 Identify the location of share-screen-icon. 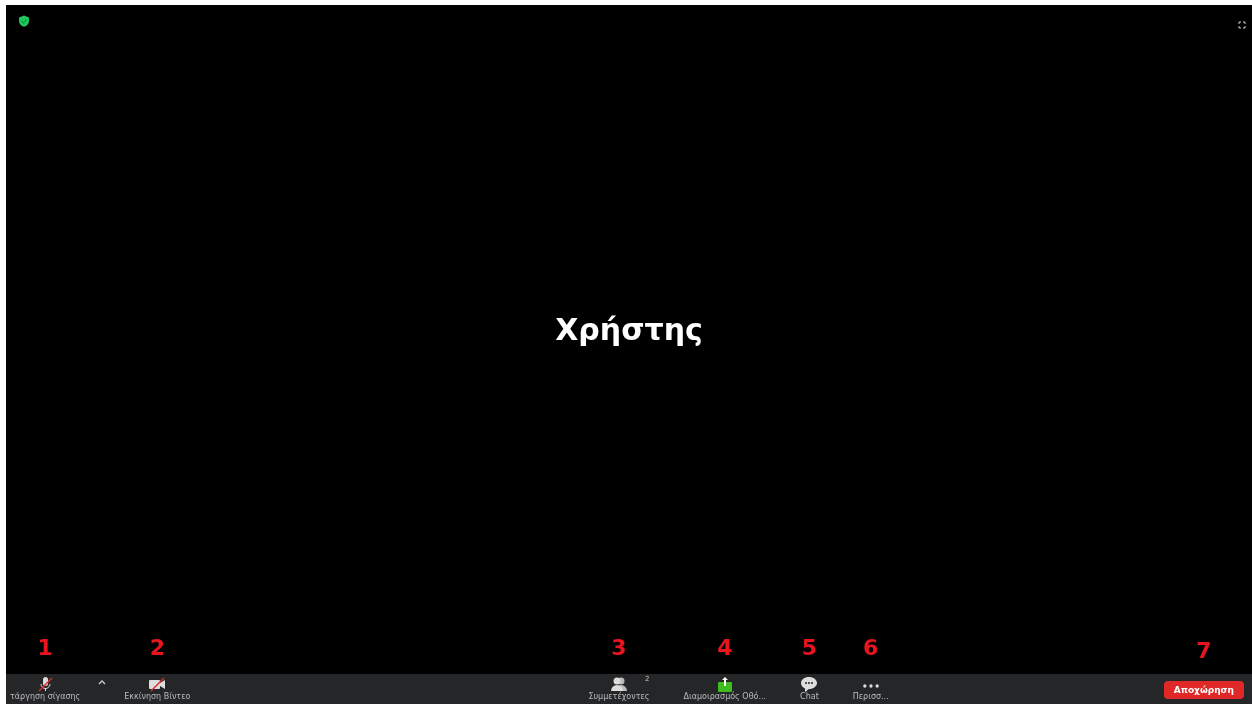
(724, 684).